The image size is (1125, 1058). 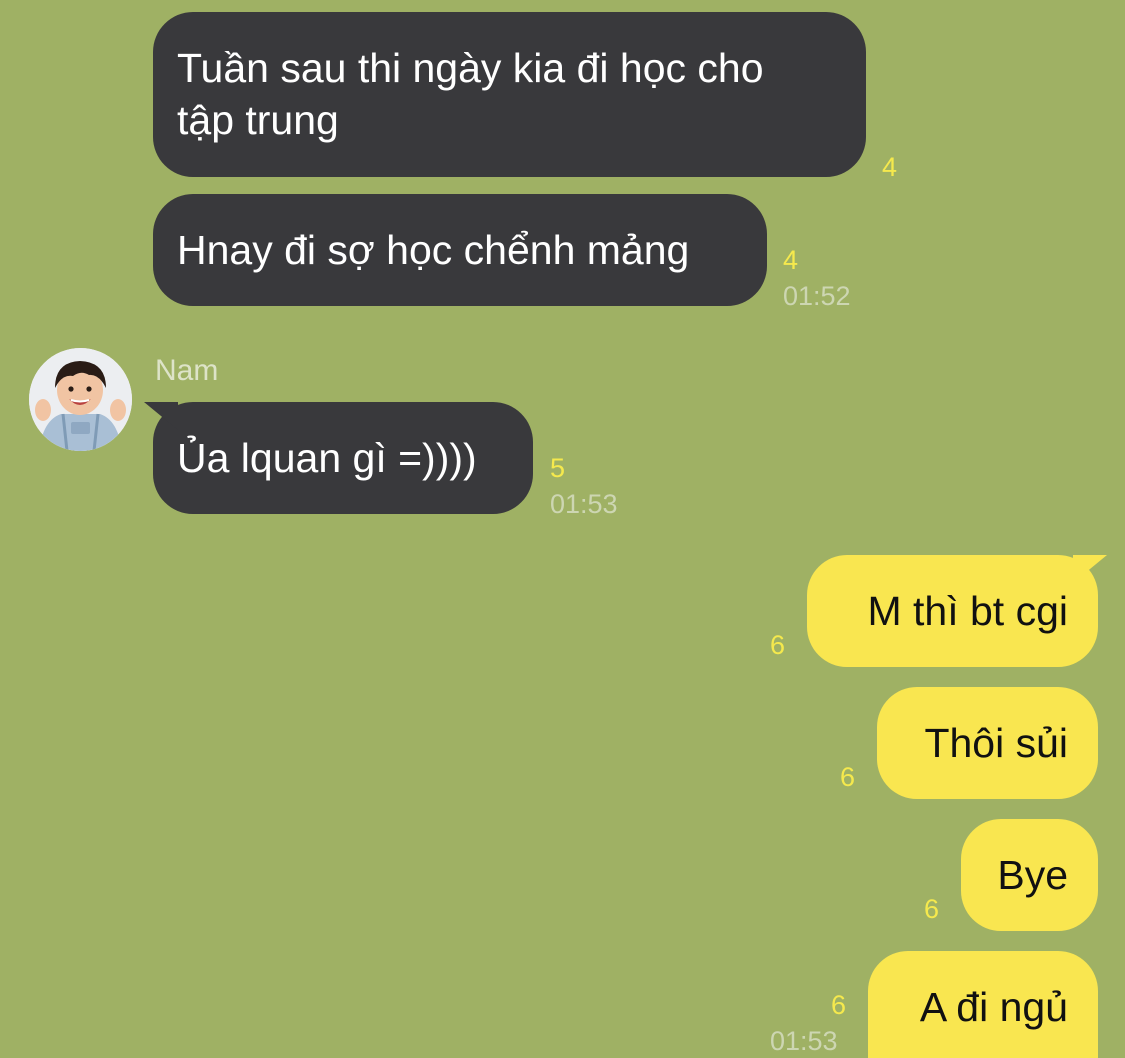 I want to click on avatar, so click(x=80, y=399).